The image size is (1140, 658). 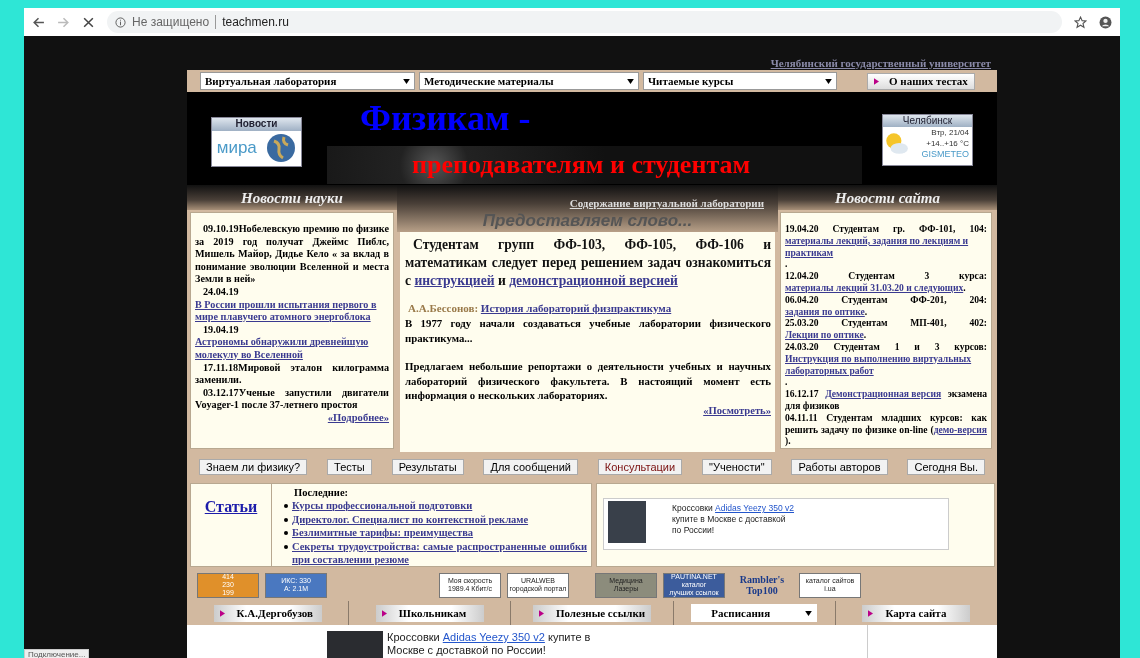 What do you see at coordinates (382, 506) in the screenshot?
I see `article-link: Курсы профессиональной подготовки` at bounding box center [382, 506].